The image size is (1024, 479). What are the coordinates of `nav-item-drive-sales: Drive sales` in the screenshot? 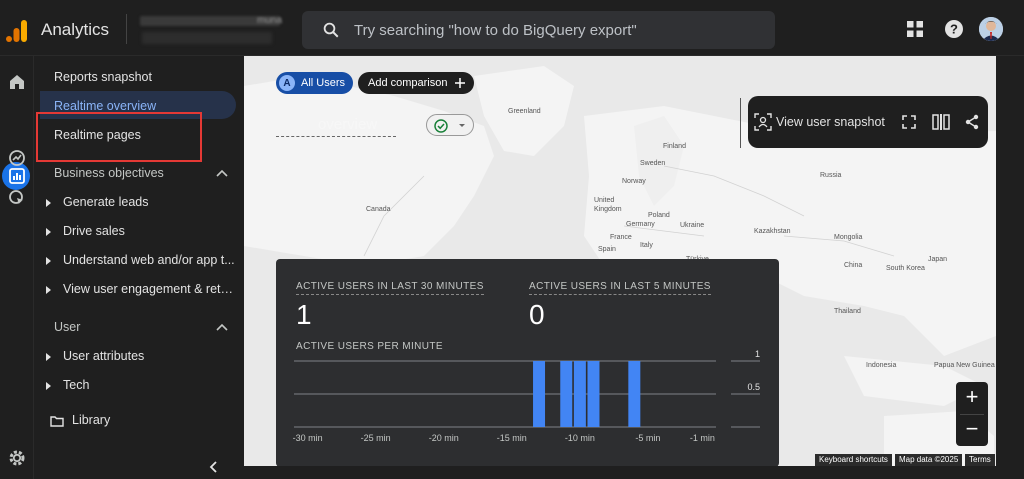 It's located at (141, 231).